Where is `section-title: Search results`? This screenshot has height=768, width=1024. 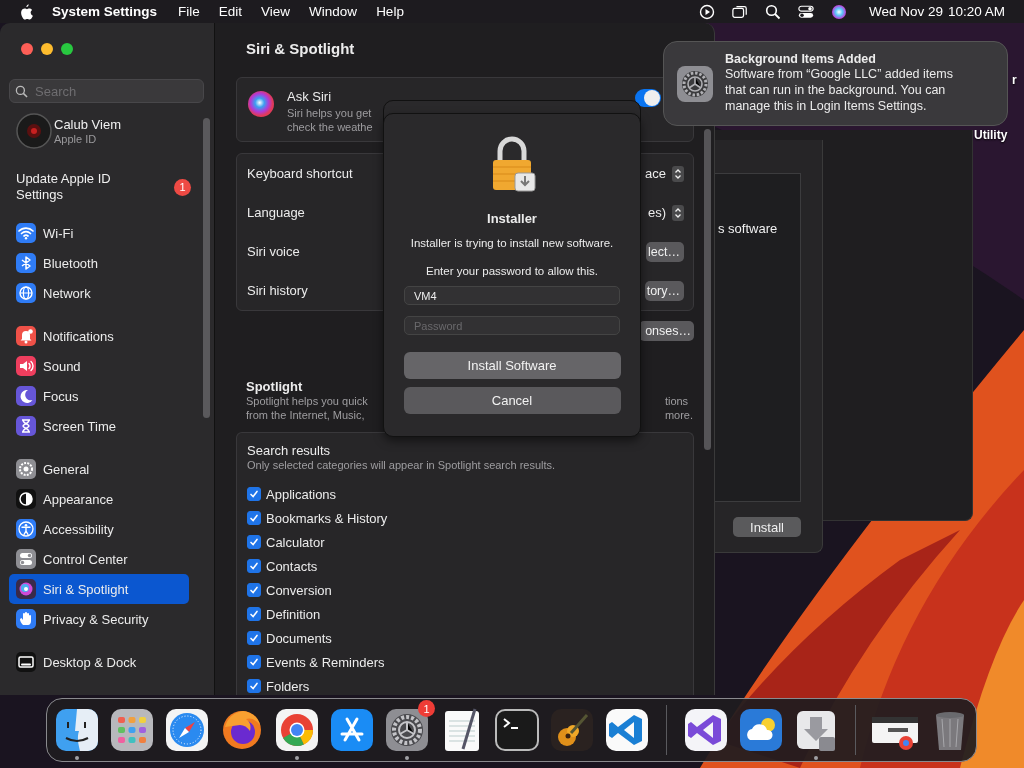 section-title: Search results is located at coordinates (289, 450).